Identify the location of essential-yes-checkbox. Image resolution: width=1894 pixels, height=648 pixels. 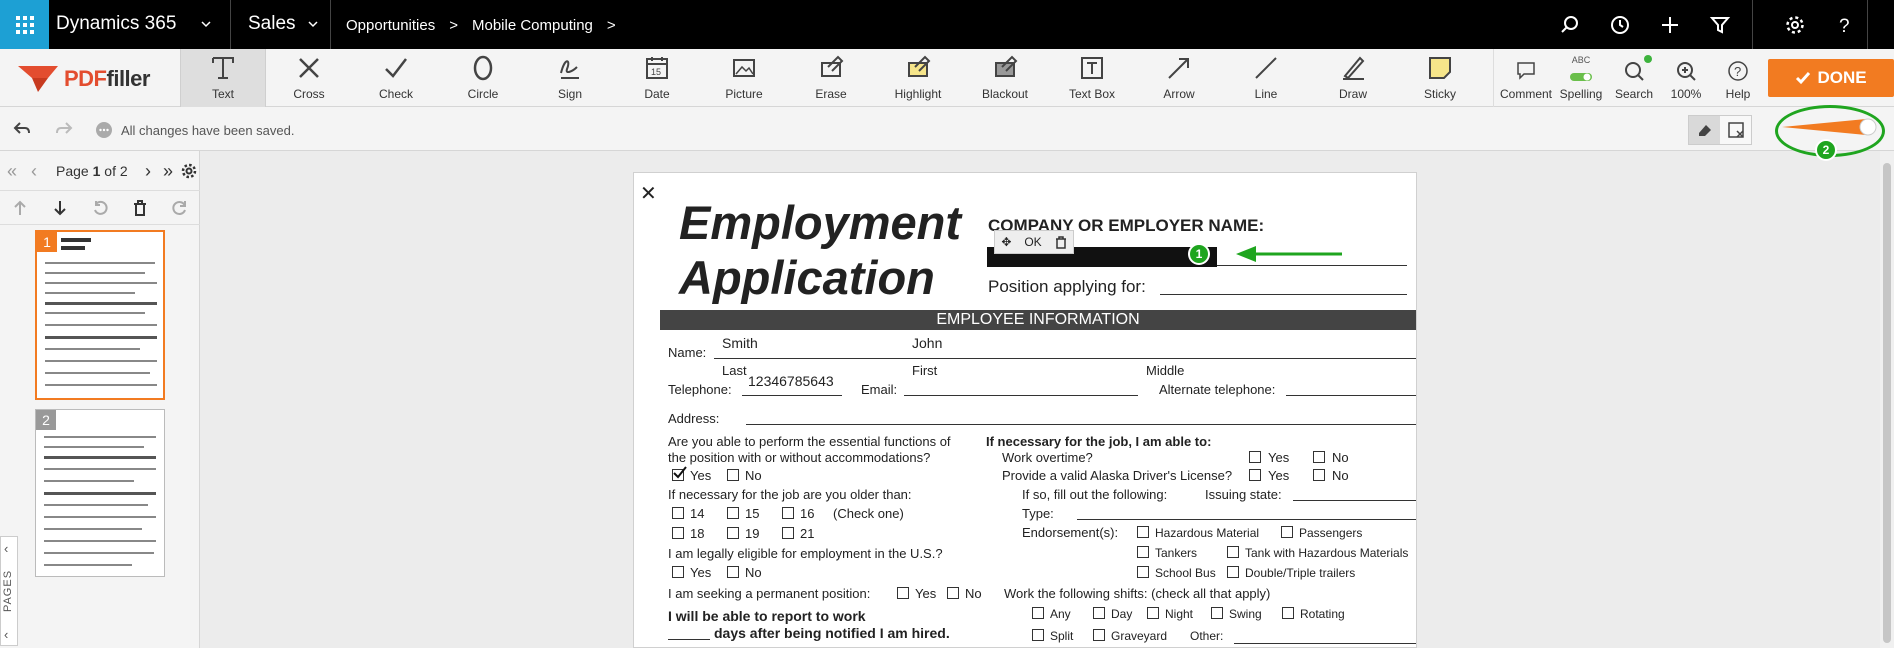
(679, 473).